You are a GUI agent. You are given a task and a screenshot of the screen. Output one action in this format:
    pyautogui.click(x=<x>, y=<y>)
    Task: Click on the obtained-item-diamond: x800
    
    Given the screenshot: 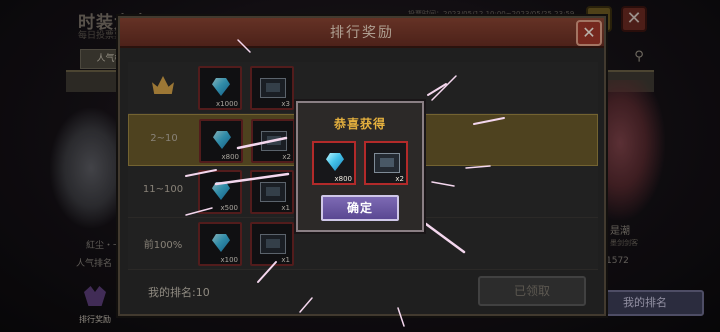 What is the action you would take?
    pyautogui.click(x=334, y=163)
    